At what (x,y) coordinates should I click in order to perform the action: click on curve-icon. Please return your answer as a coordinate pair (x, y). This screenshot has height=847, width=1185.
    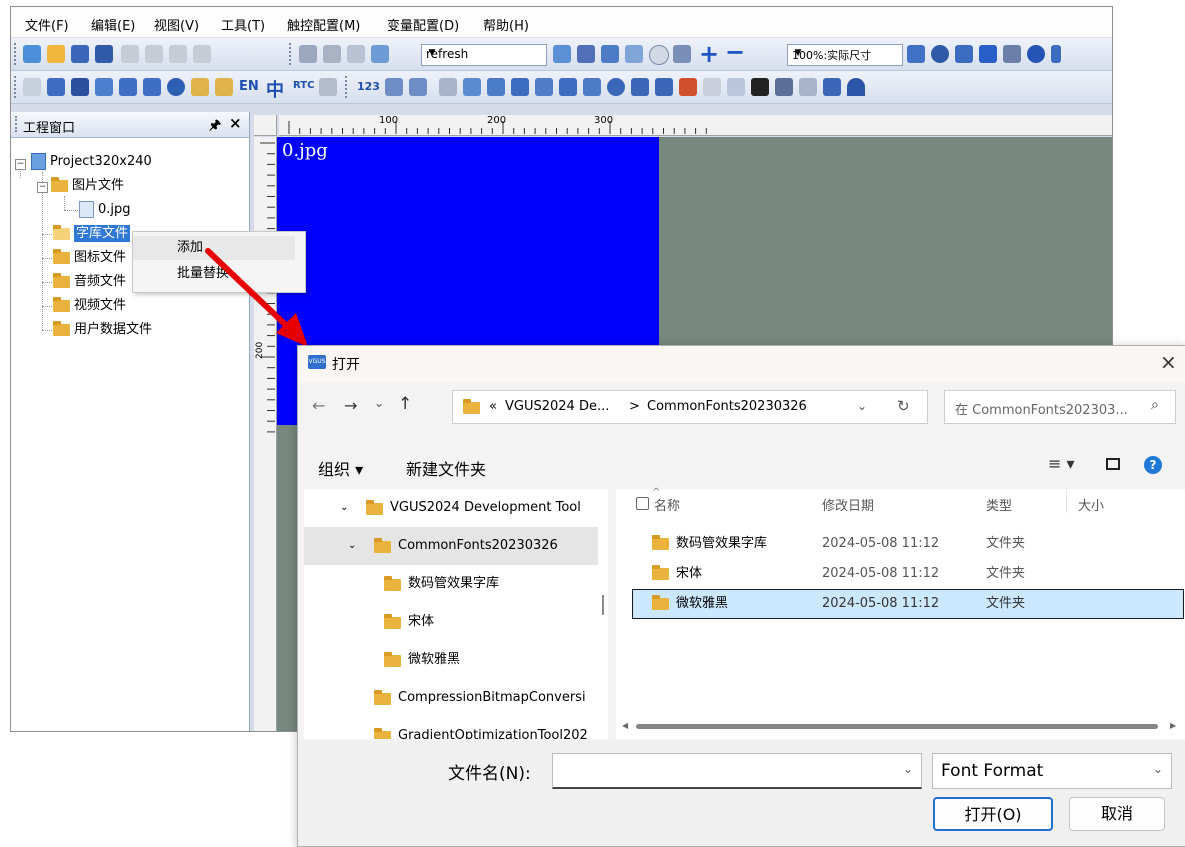
    Looking at the image, I should click on (496, 87).